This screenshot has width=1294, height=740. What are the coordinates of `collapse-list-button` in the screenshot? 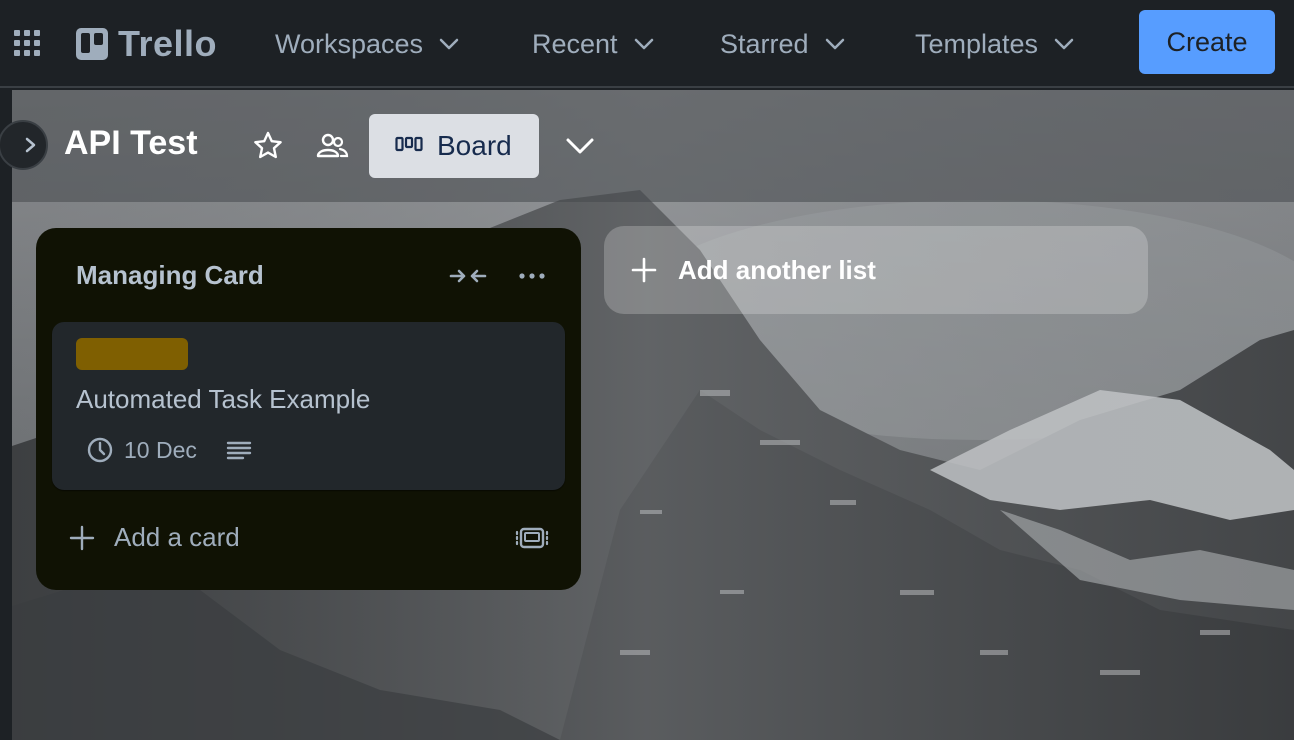 It's located at (468, 276).